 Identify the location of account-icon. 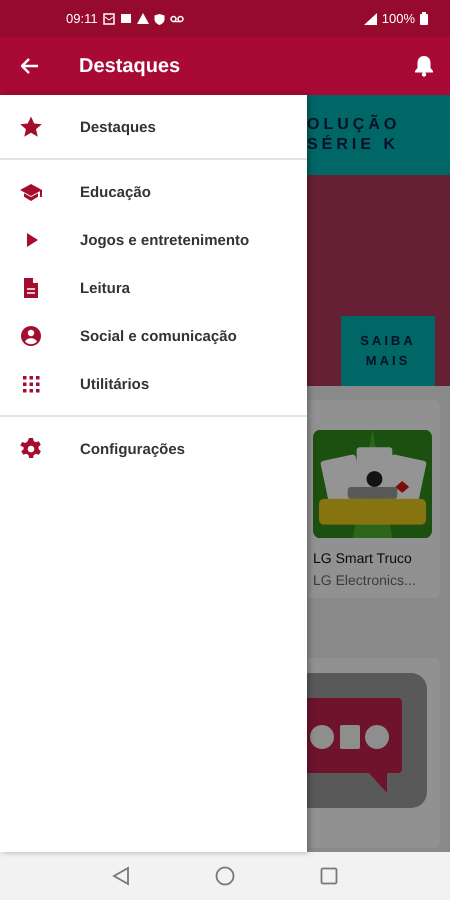
(31, 336).